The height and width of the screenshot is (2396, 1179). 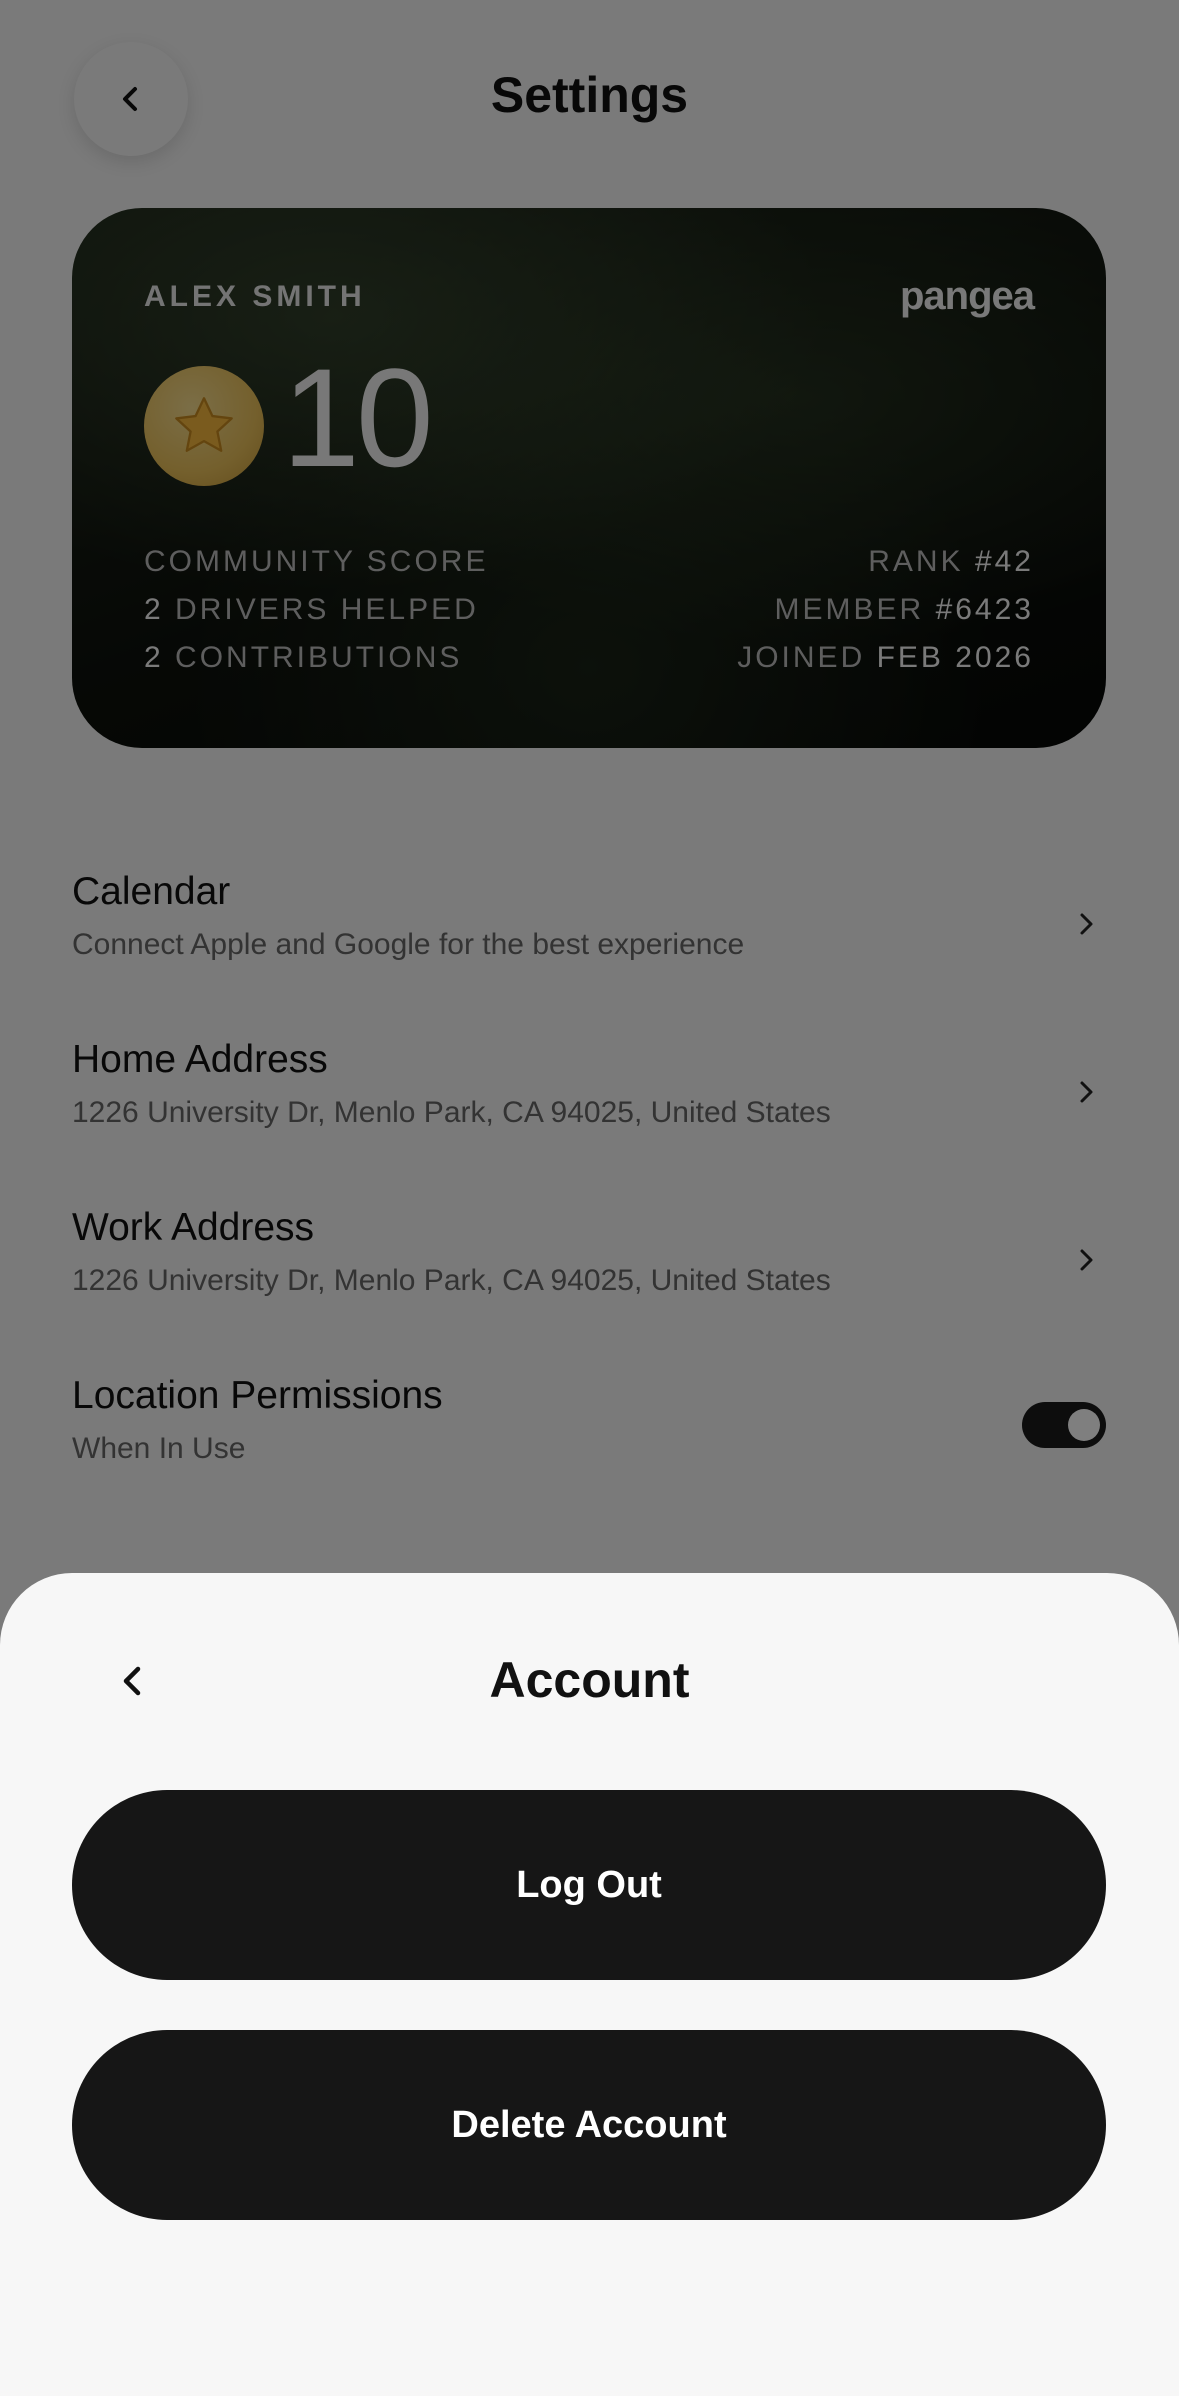 I want to click on button-label: Delete Account, so click(x=589, y=2124).